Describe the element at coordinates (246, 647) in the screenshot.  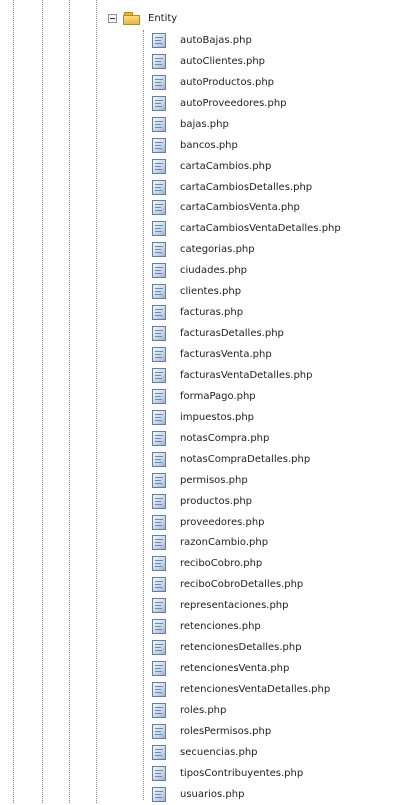
I see `file-item: retencionesDetalles.php` at that location.